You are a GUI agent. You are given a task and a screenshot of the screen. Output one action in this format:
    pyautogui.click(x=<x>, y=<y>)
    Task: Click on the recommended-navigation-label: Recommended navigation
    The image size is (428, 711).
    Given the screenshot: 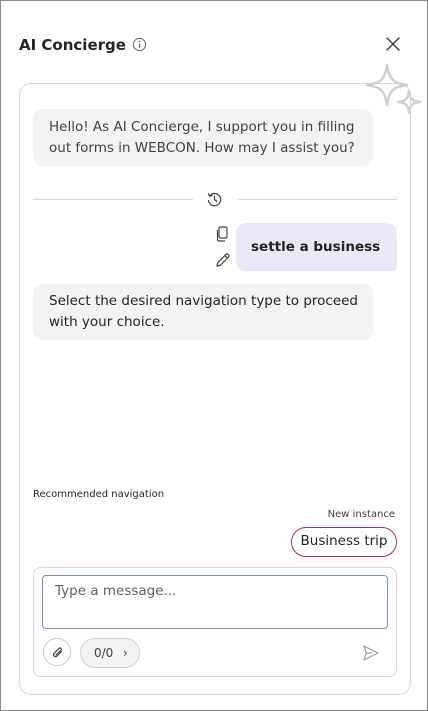 What is the action you would take?
    pyautogui.click(x=99, y=494)
    